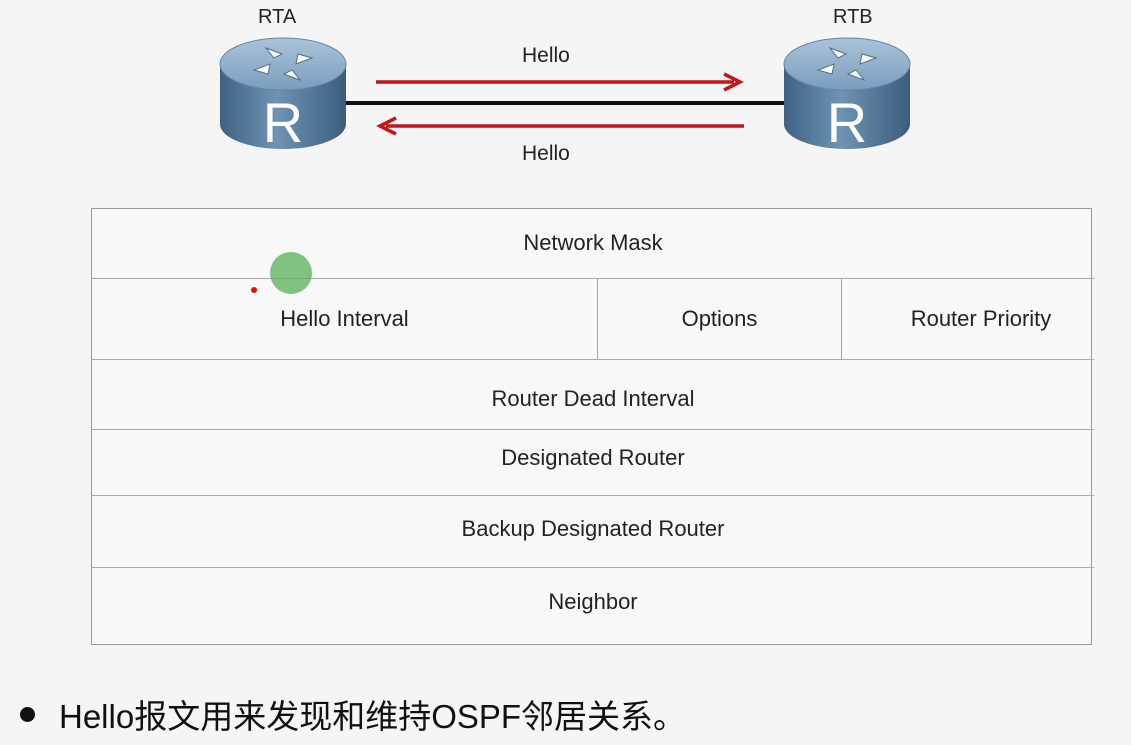 This screenshot has width=1131, height=745. What do you see at coordinates (593, 457) in the screenshot?
I see `field-designated-router: Designated Router` at bounding box center [593, 457].